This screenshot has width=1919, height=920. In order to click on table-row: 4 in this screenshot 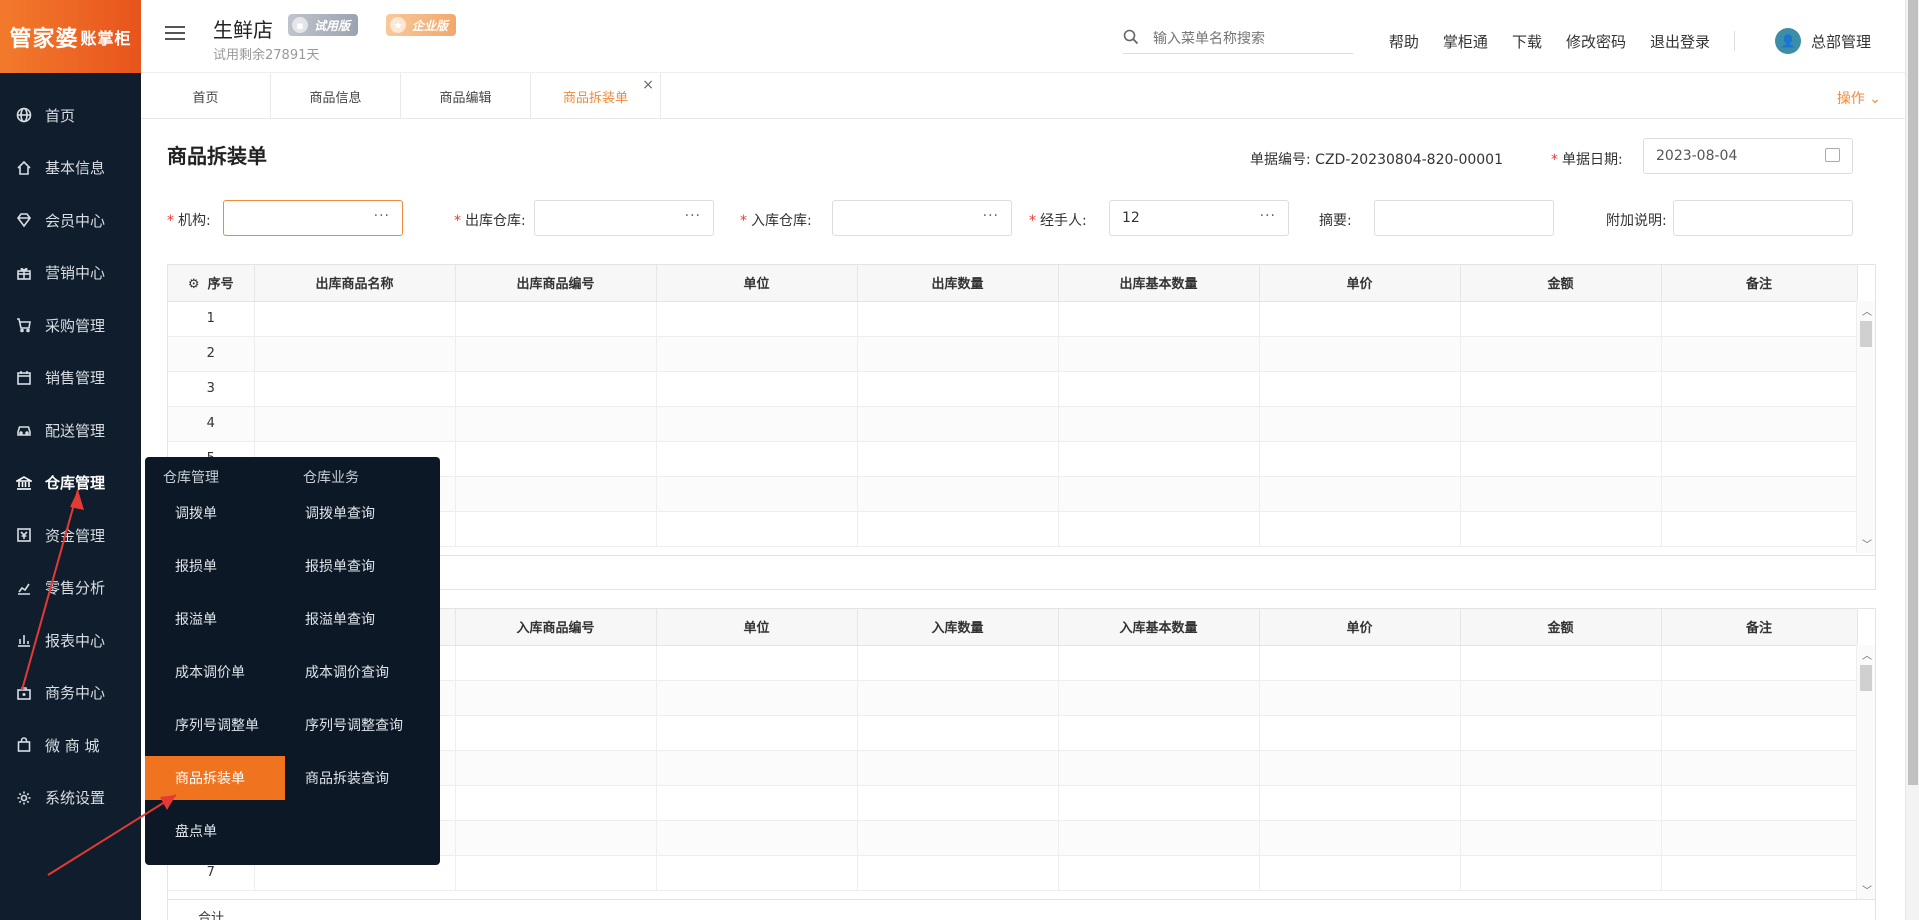, I will do `click(1013, 424)`.